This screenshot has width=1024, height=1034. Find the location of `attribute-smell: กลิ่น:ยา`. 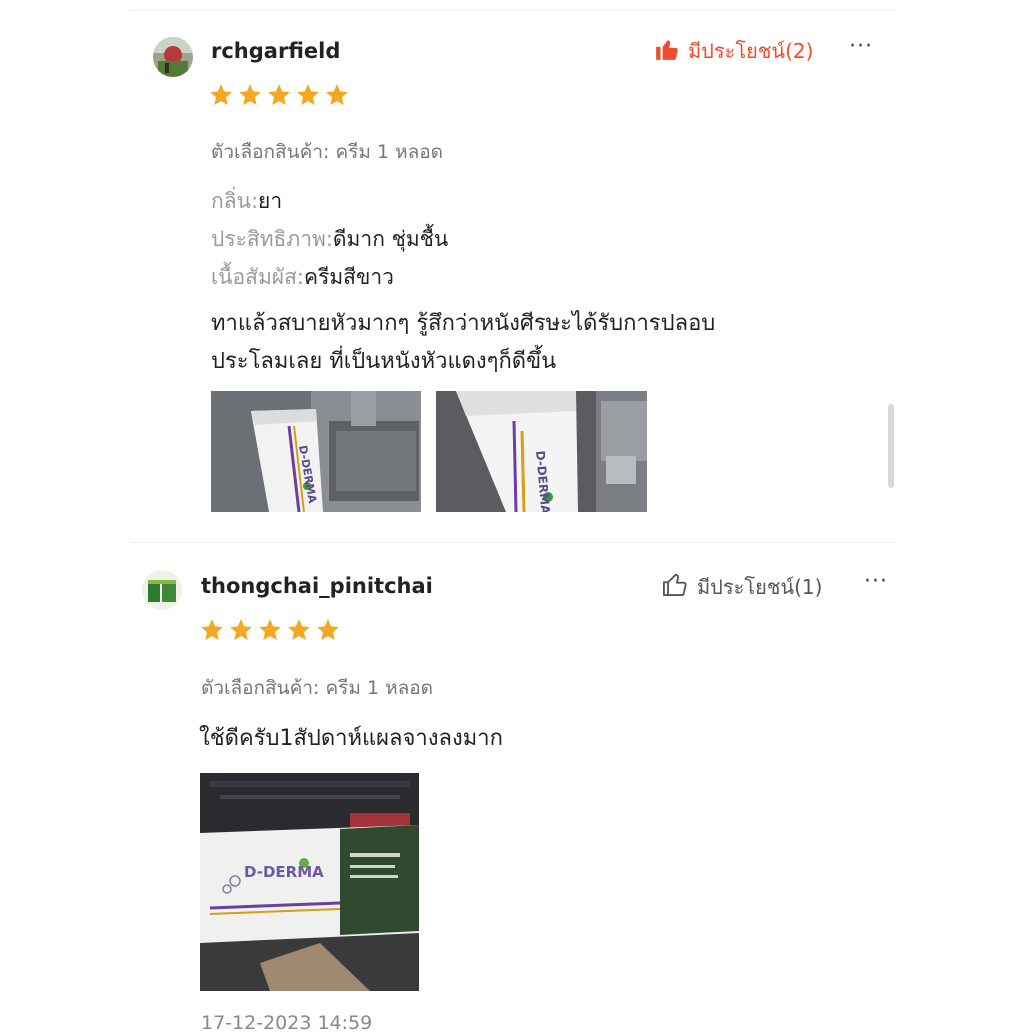

attribute-smell: กลิ่น:ยา is located at coordinates (246, 201).